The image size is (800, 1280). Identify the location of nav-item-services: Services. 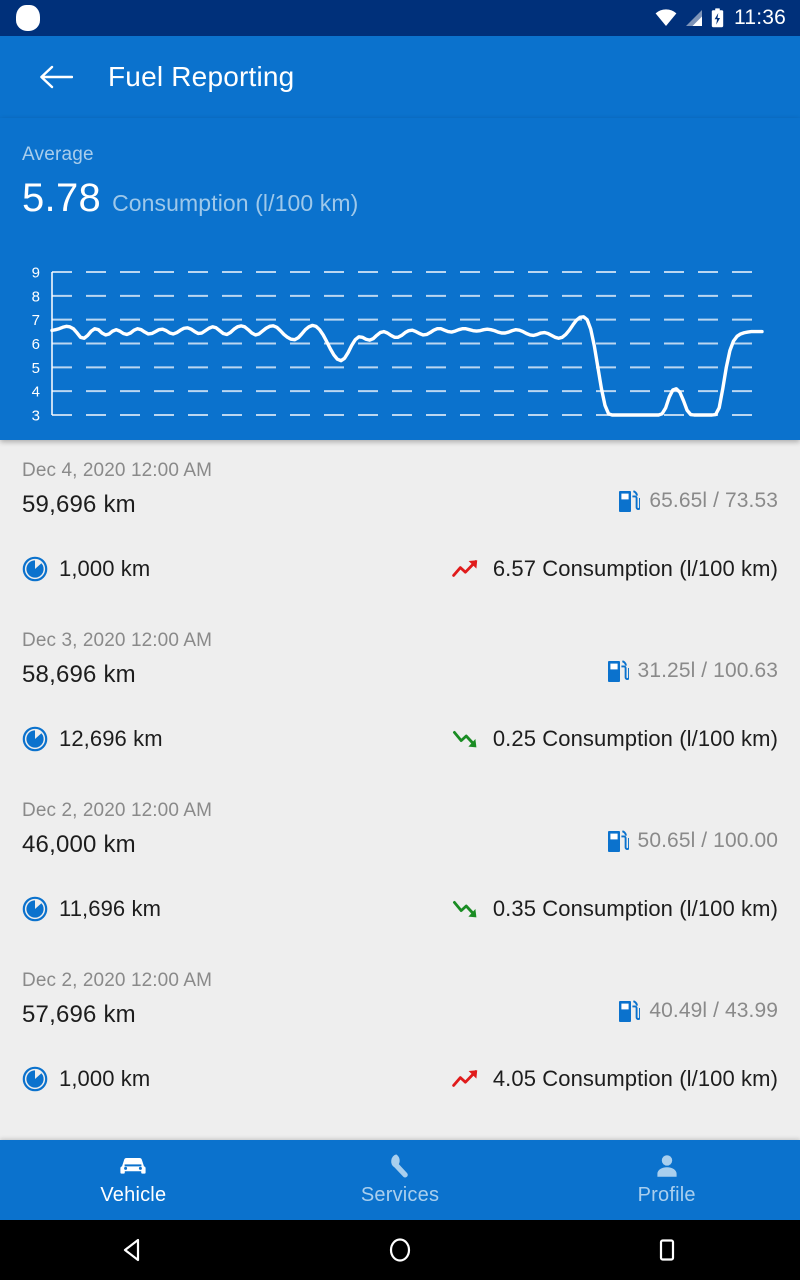
(400, 1180).